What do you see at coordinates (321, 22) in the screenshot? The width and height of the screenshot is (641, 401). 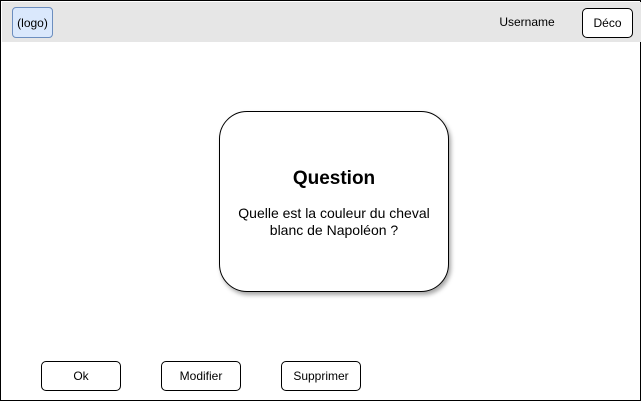 I see `header-bar: (logo) Username Déco` at bounding box center [321, 22].